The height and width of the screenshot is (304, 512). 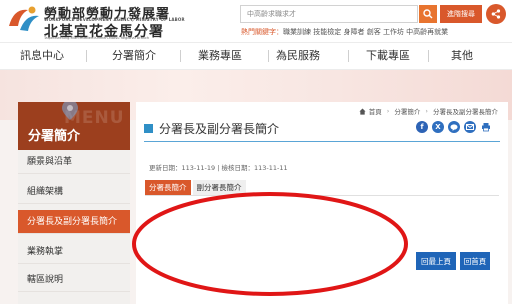 I want to click on share-bar: f X, so click(x=454, y=127).